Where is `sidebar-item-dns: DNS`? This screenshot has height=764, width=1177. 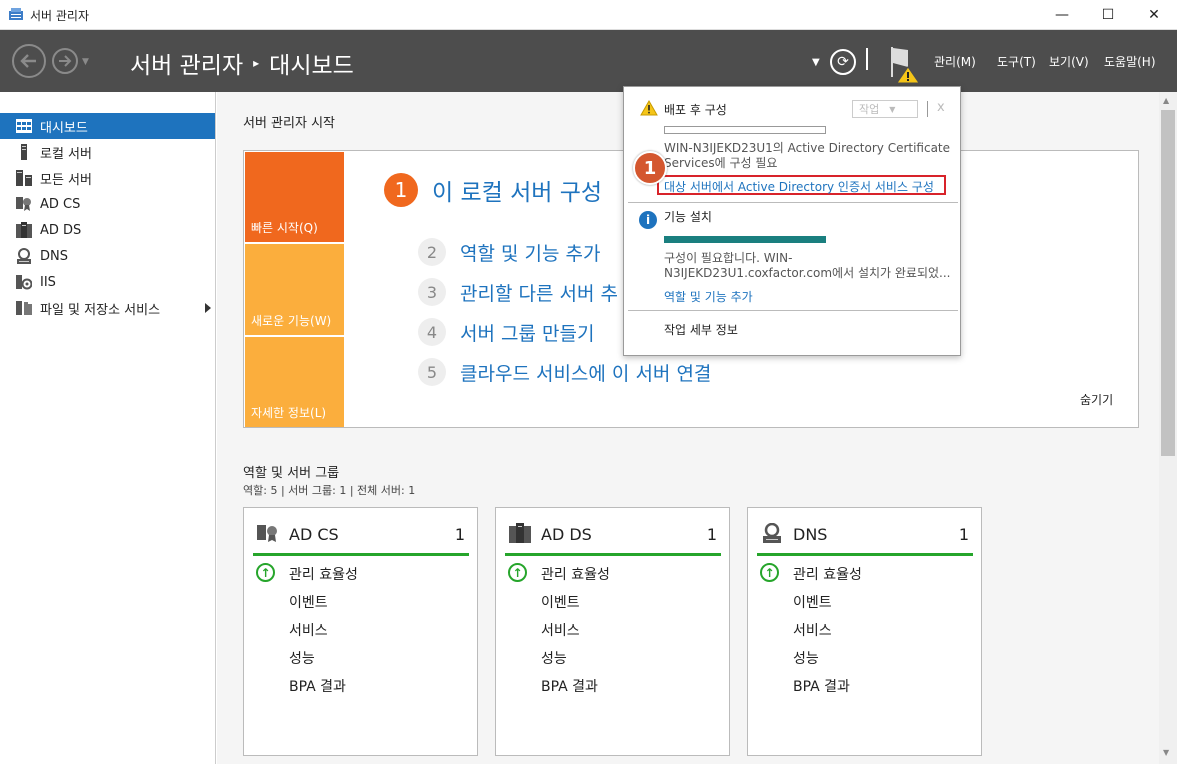 sidebar-item-dns: DNS is located at coordinates (107, 256).